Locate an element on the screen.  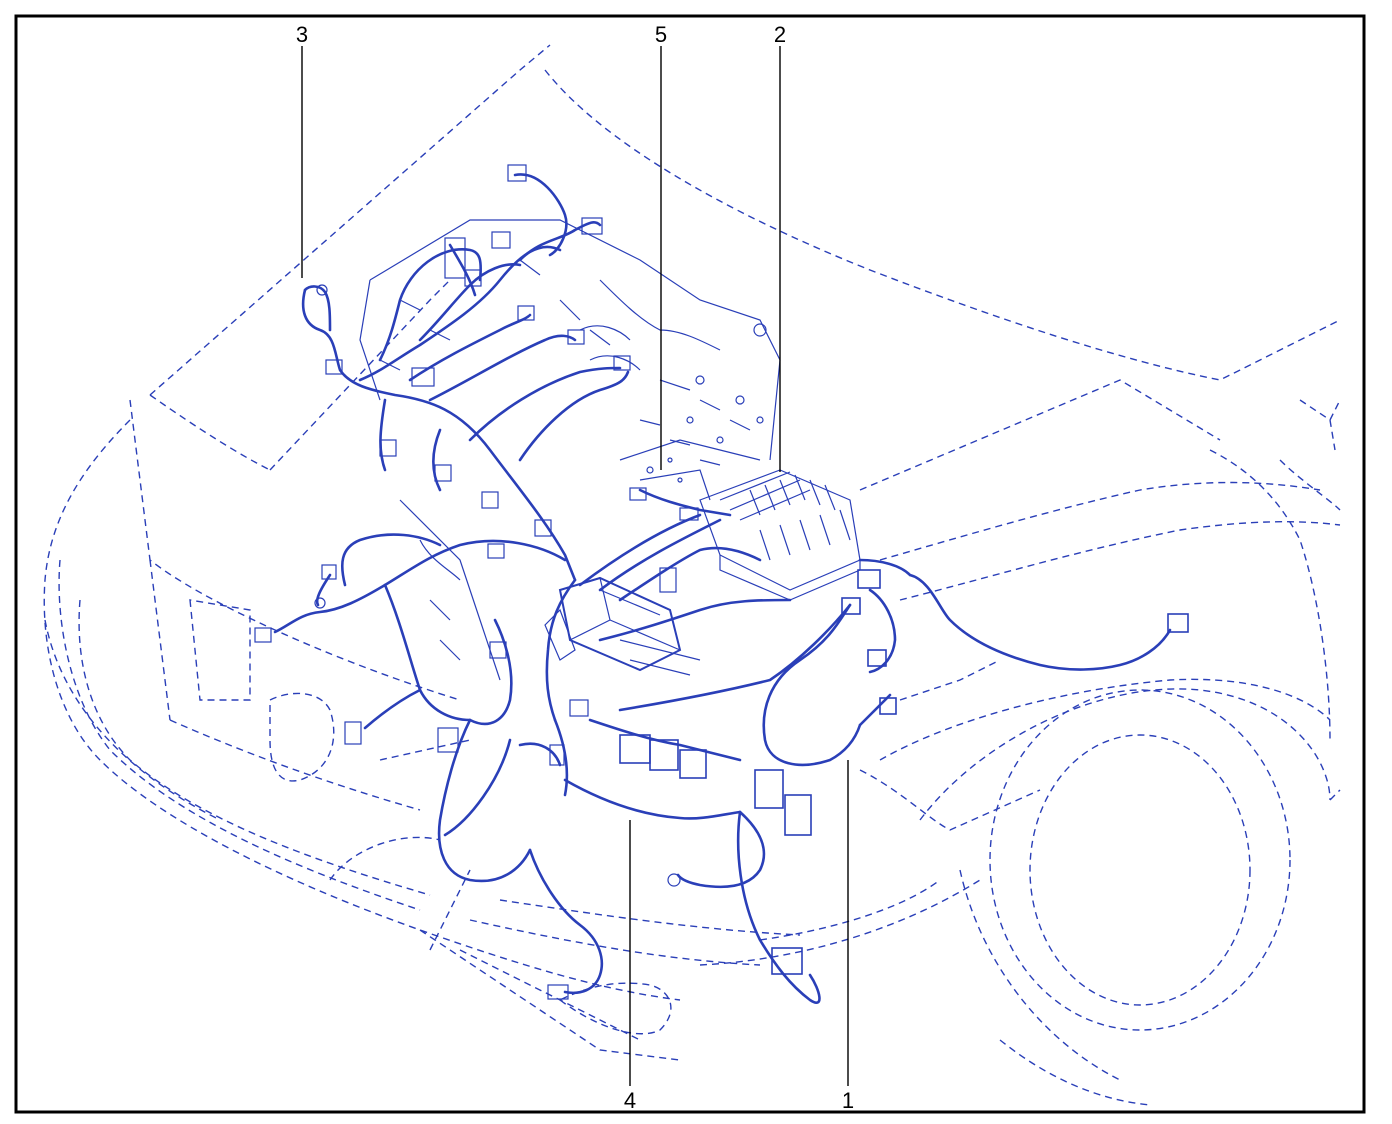
callout-label-4: 4 is located at coordinates (630, 1100).